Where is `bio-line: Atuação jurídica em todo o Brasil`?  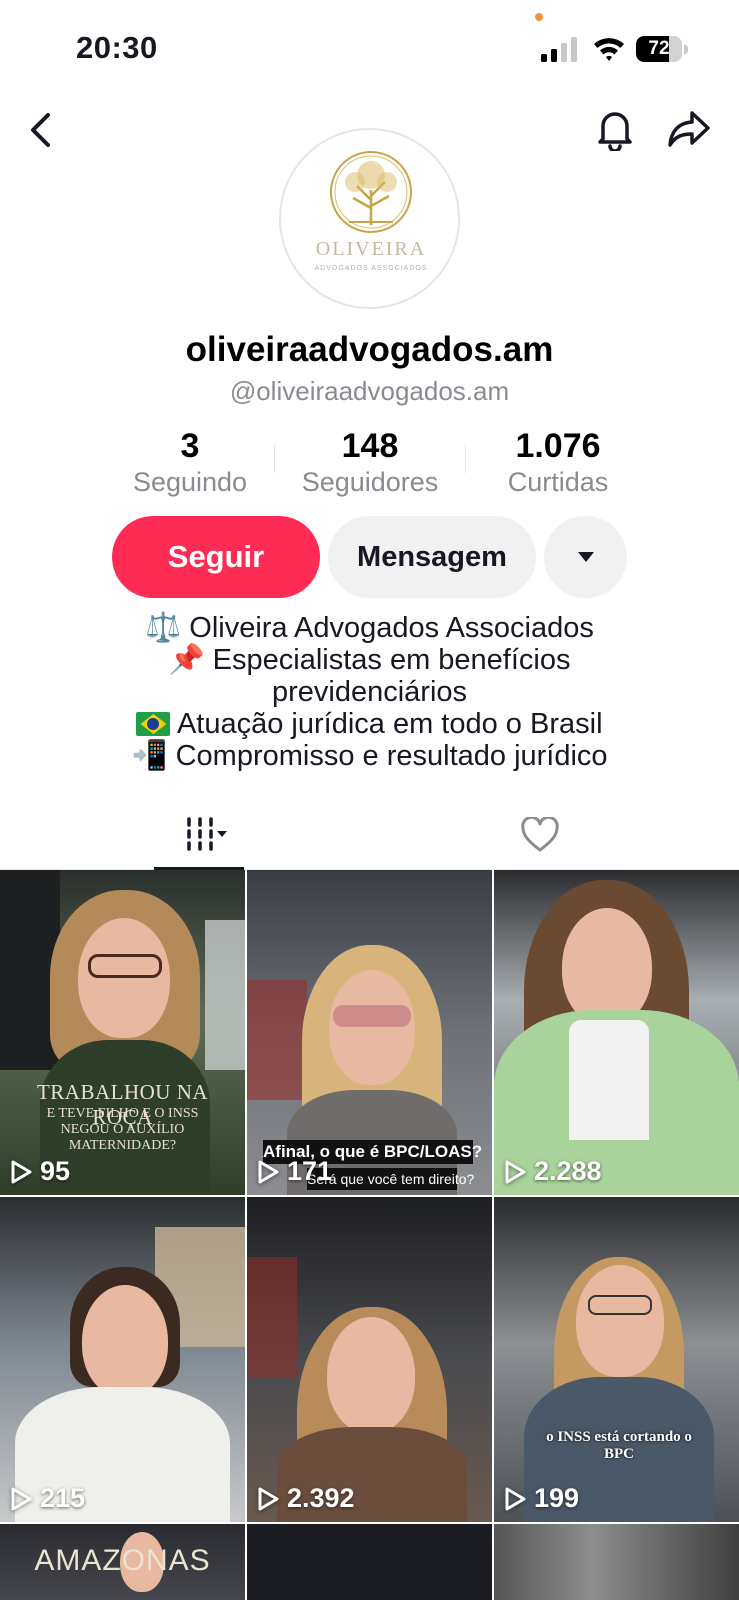
bio-line: Atuação jurídica em todo o Brasil is located at coordinates (389, 724).